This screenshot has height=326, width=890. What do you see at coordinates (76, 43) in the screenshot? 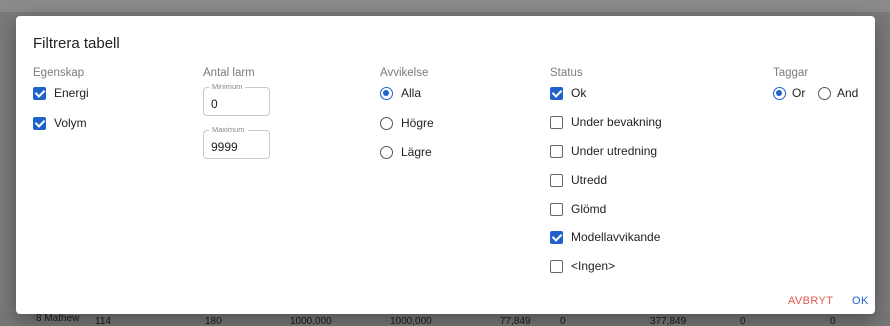
I see `dialog-title: Filtrera tabell` at bounding box center [76, 43].